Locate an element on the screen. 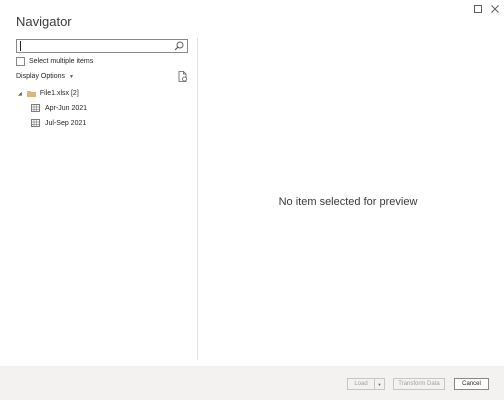  select-multiple-label: Select multiple items is located at coordinates (61, 61).